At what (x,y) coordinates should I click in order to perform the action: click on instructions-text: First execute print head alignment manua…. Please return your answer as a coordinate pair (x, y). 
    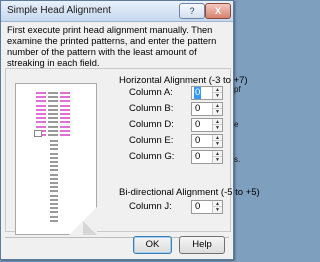
    Looking at the image, I should click on (112, 46).